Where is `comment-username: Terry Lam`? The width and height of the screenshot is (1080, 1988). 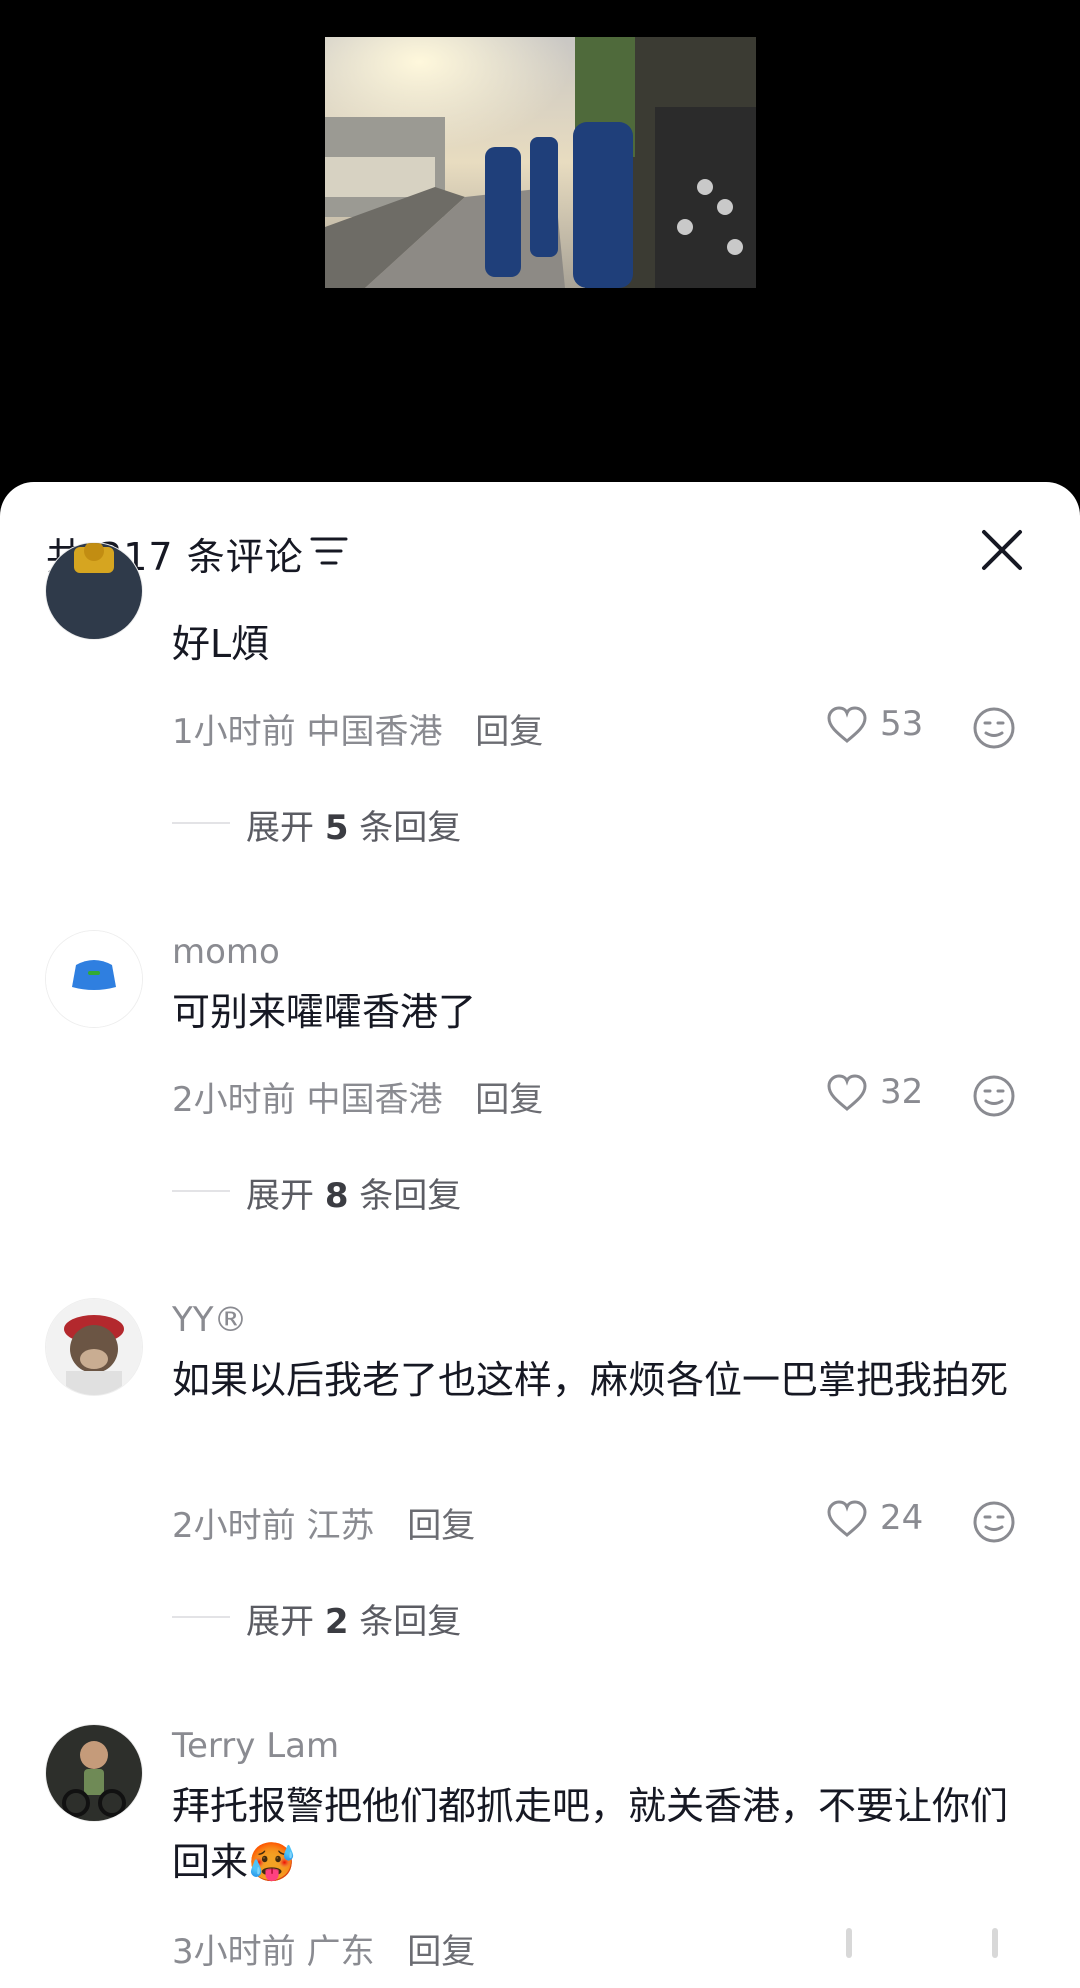 comment-username: Terry Lam is located at coordinates (255, 1746).